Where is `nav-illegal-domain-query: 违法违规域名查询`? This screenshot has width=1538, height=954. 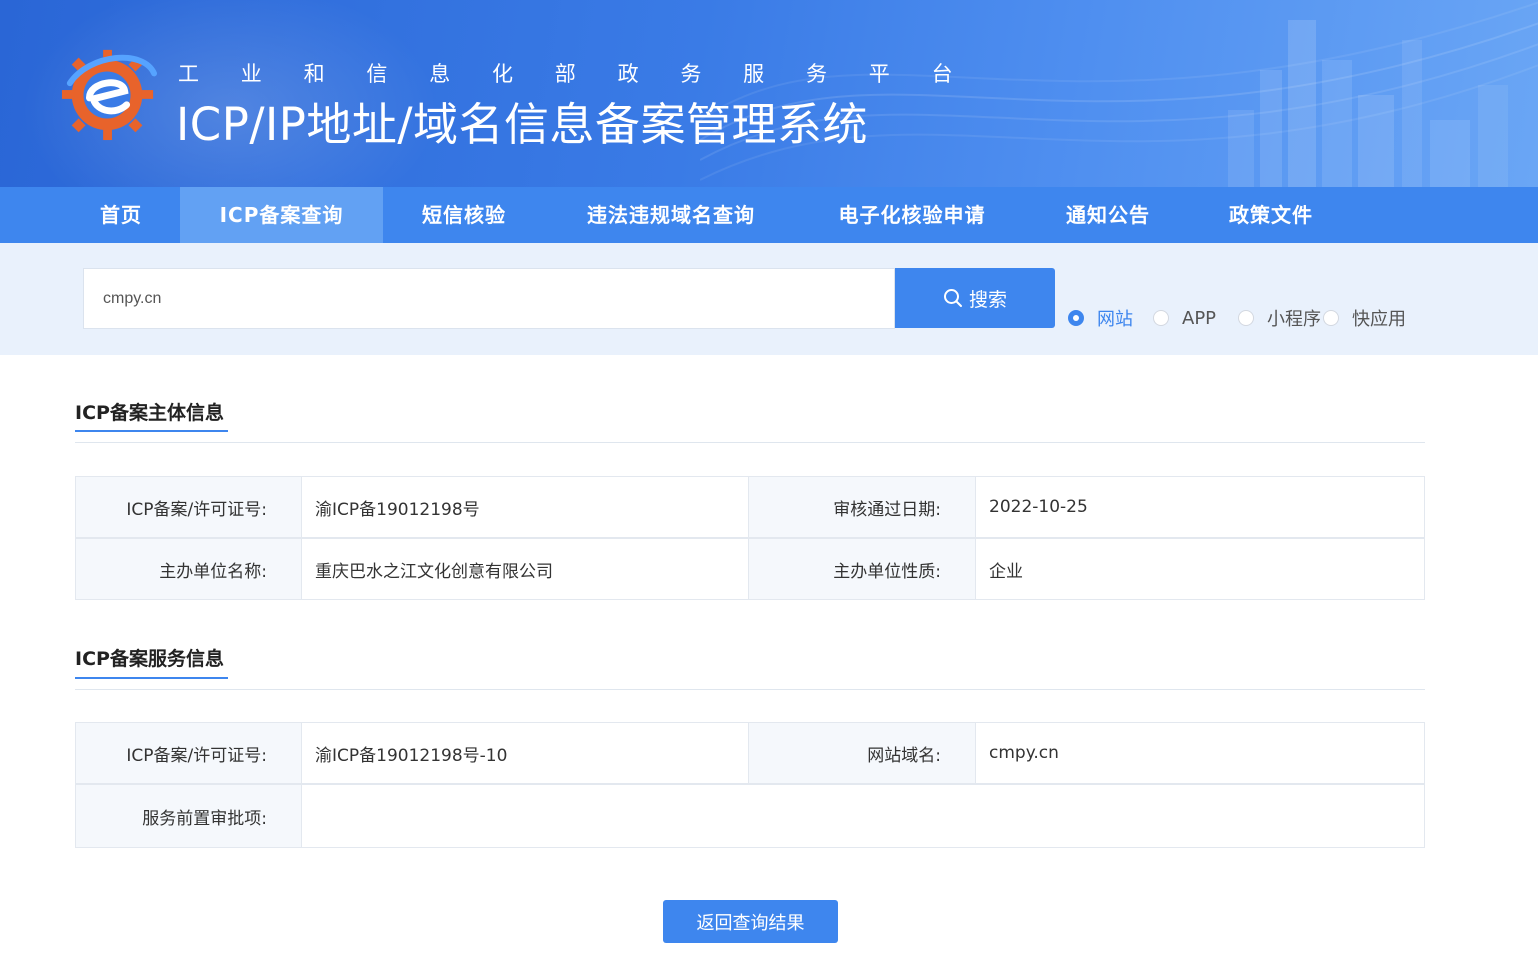
nav-illegal-domain-query: 违法违规域名查询 is located at coordinates (671, 215).